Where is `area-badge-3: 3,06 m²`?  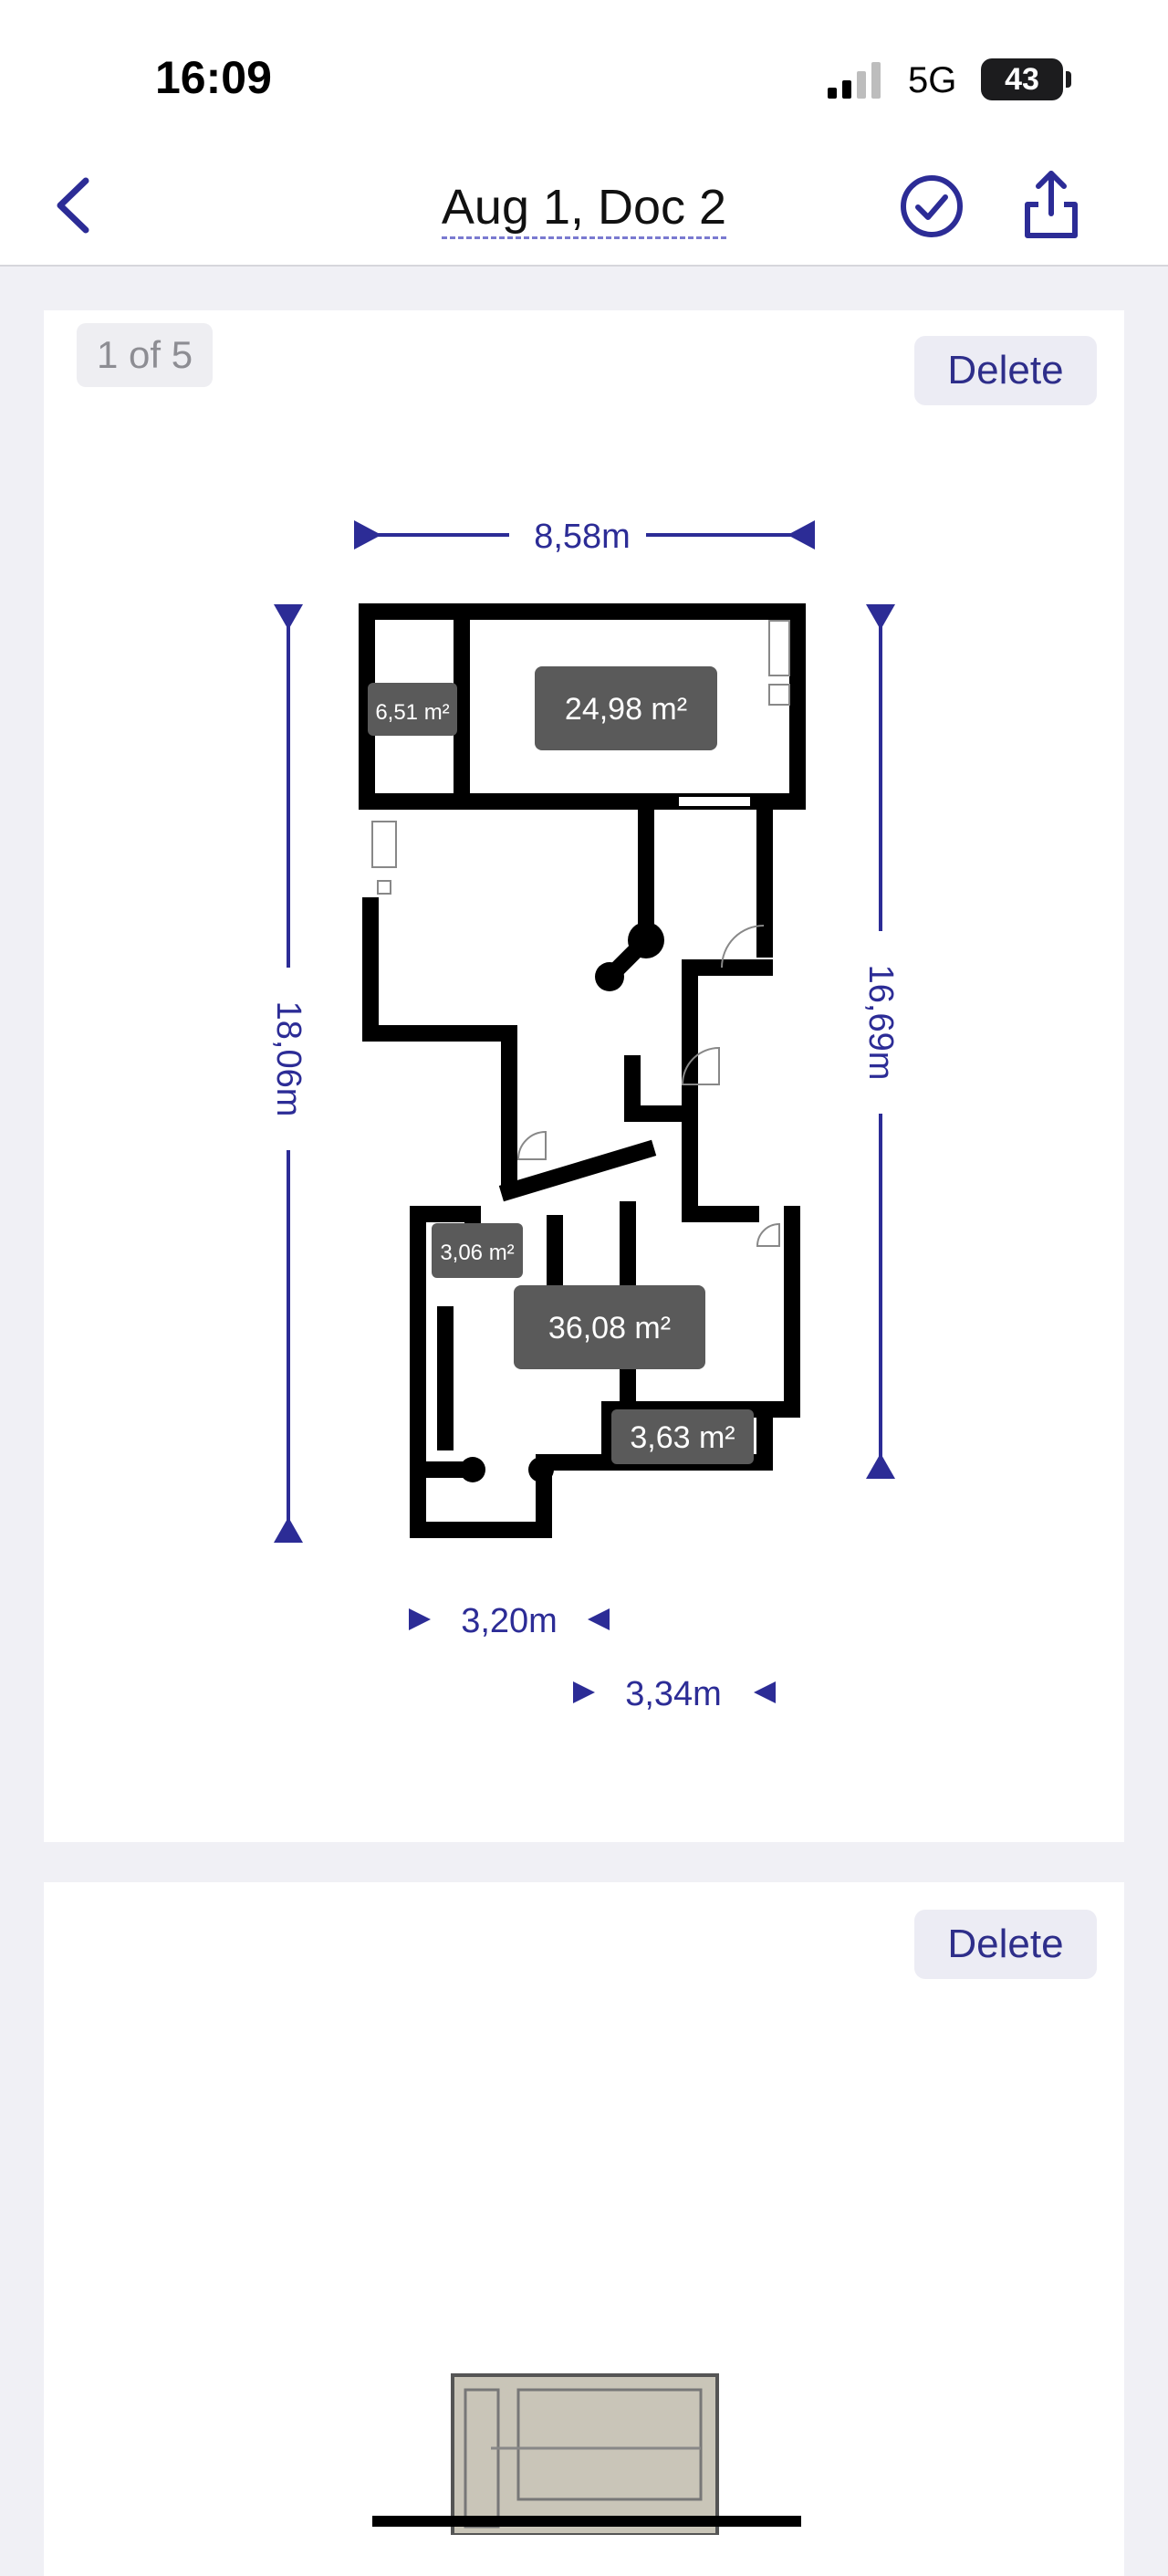 area-badge-3: 3,06 m² is located at coordinates (477, 1251).